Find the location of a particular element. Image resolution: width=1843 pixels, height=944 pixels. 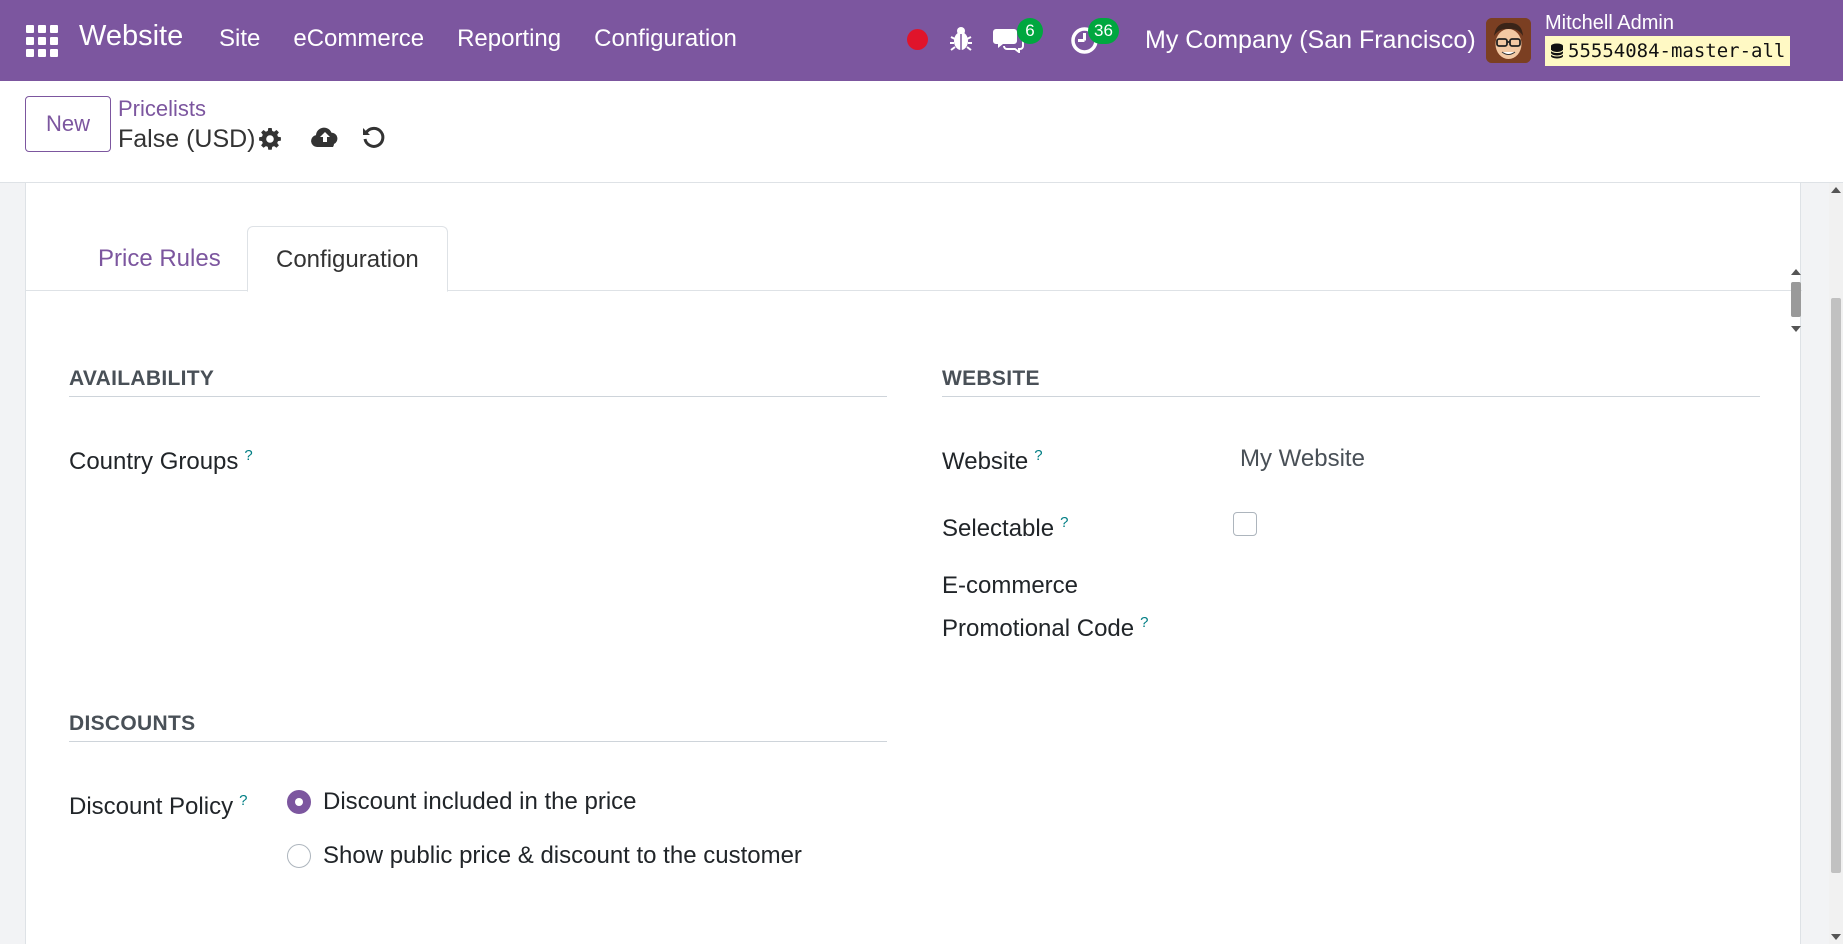

discount-option-included: Discount included in the price is located at coordinates (462, 802).